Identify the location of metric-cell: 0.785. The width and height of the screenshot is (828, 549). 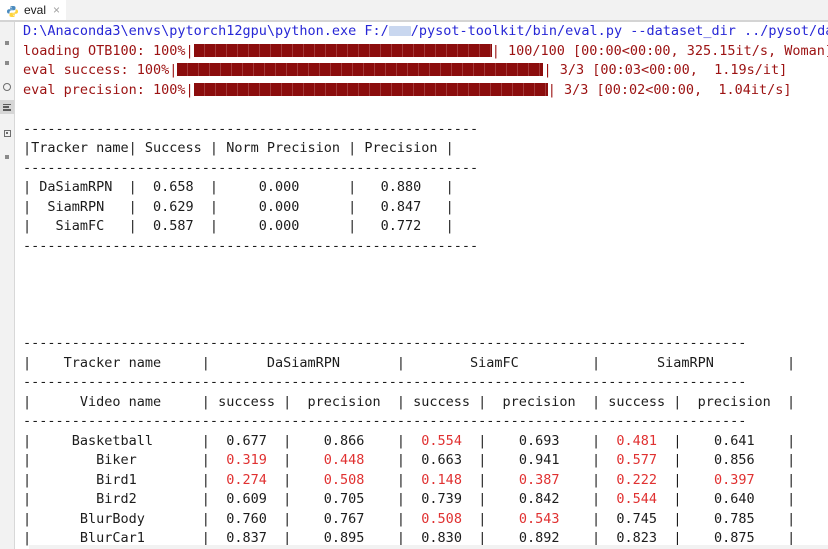
(734, 518).